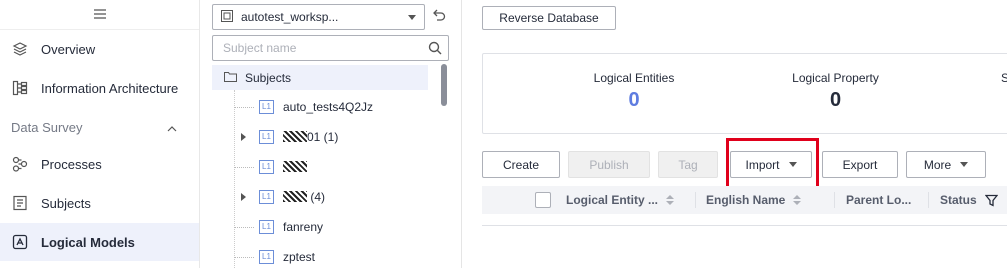 The image size is (1007, 268). What do you see at coordinates (318, 197) in the screenshot?
I see `tree-node-label: (4)` at bounding box center [318, 197].